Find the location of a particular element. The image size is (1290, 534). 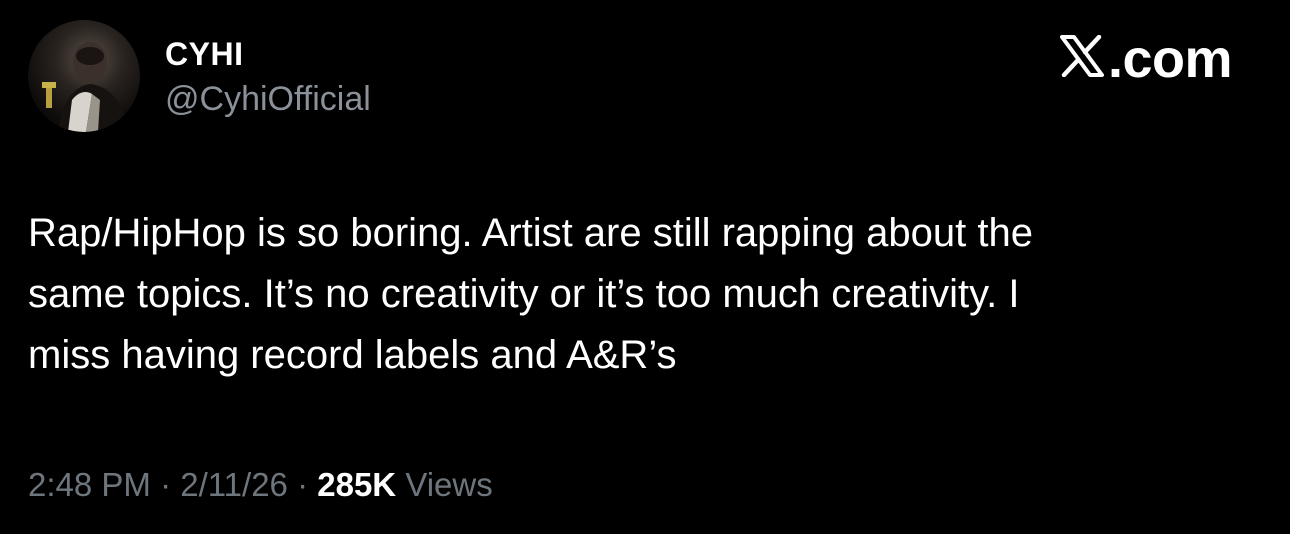

x-com-watermark: .com is located at coordinates (1146, 59).